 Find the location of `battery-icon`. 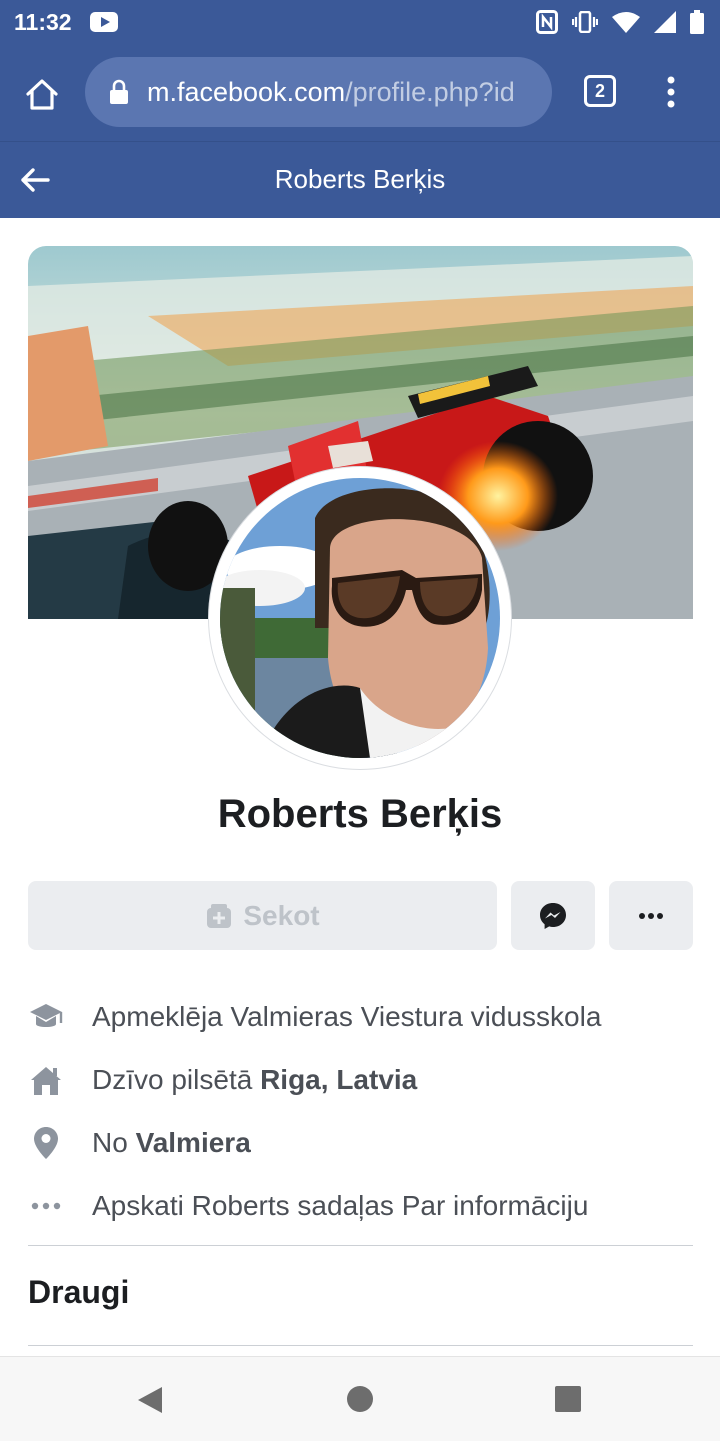

battery-icon is located at coordinates (697, 22).